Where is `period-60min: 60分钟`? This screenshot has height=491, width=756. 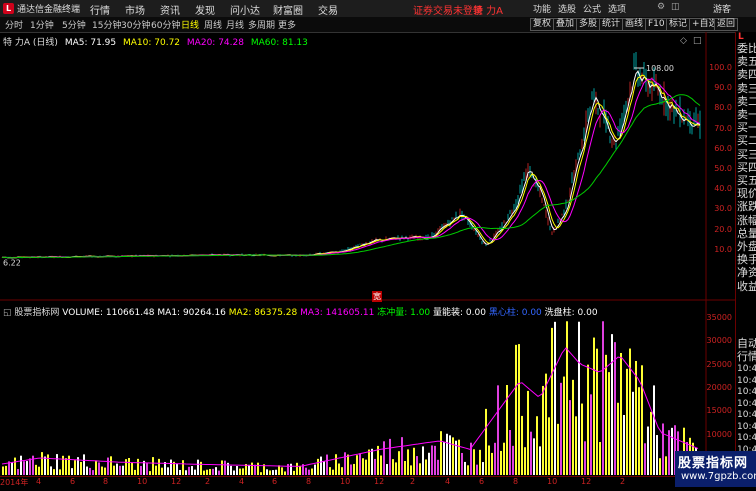
period-60min: 60分钟 is located at coordinates (165, 24).